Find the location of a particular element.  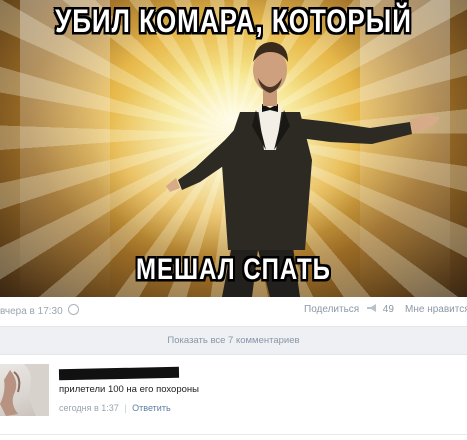

show-all-comments-link: Показать все 7 комментариев is located at coordinates (233, 340).